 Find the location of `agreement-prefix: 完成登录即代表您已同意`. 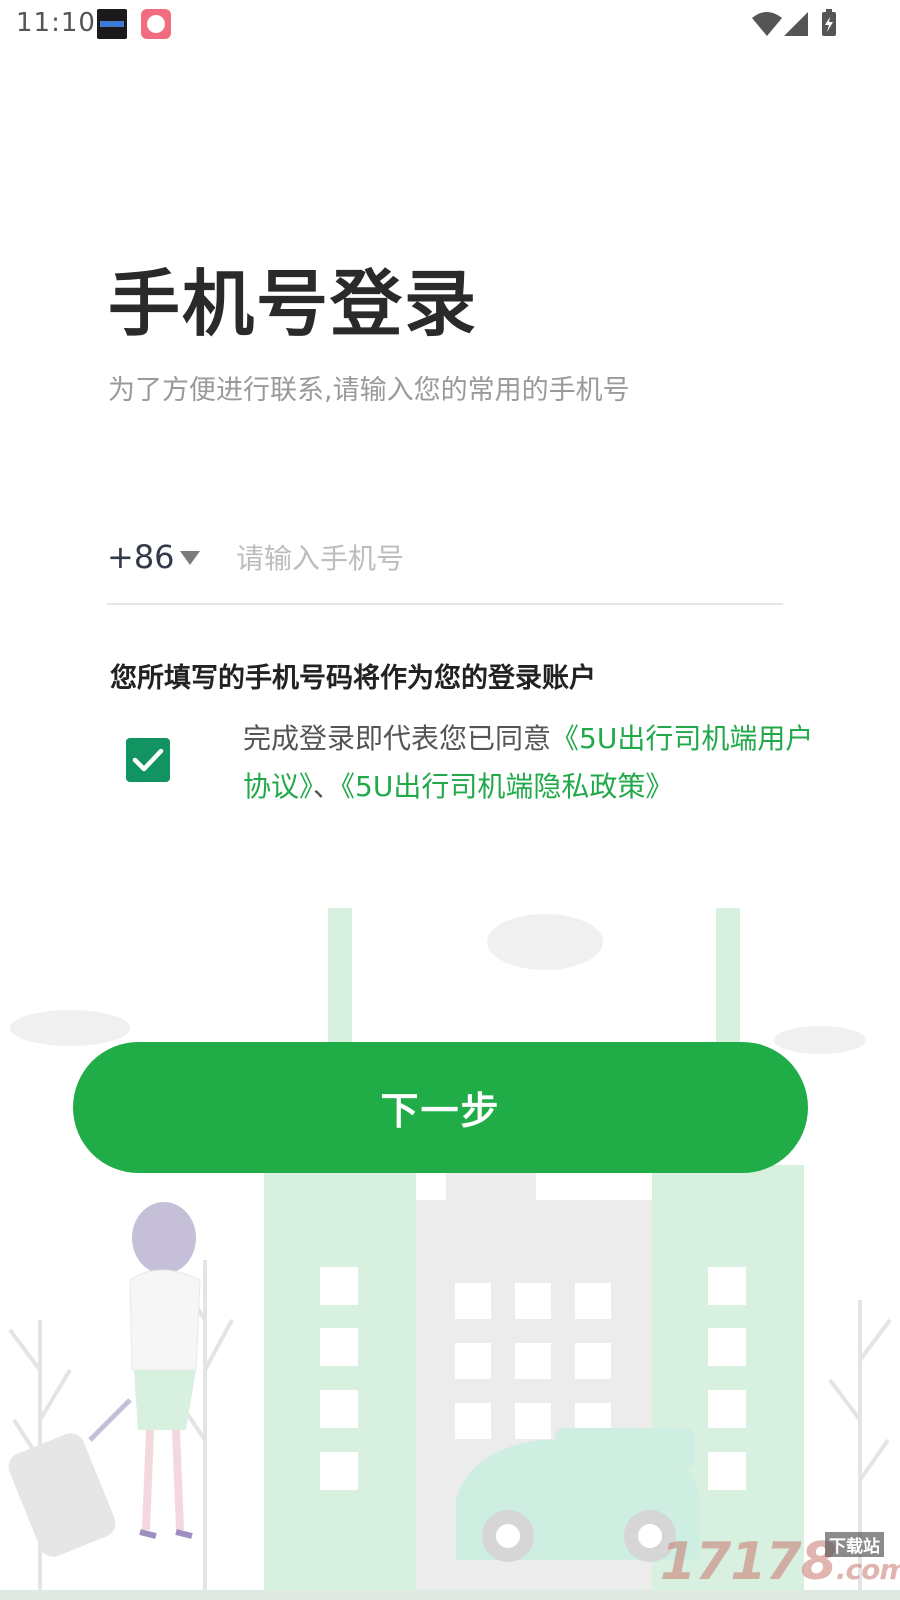

agreement-prefix: 完成登录即代表您已同意 is located at coordinates (397, 738).